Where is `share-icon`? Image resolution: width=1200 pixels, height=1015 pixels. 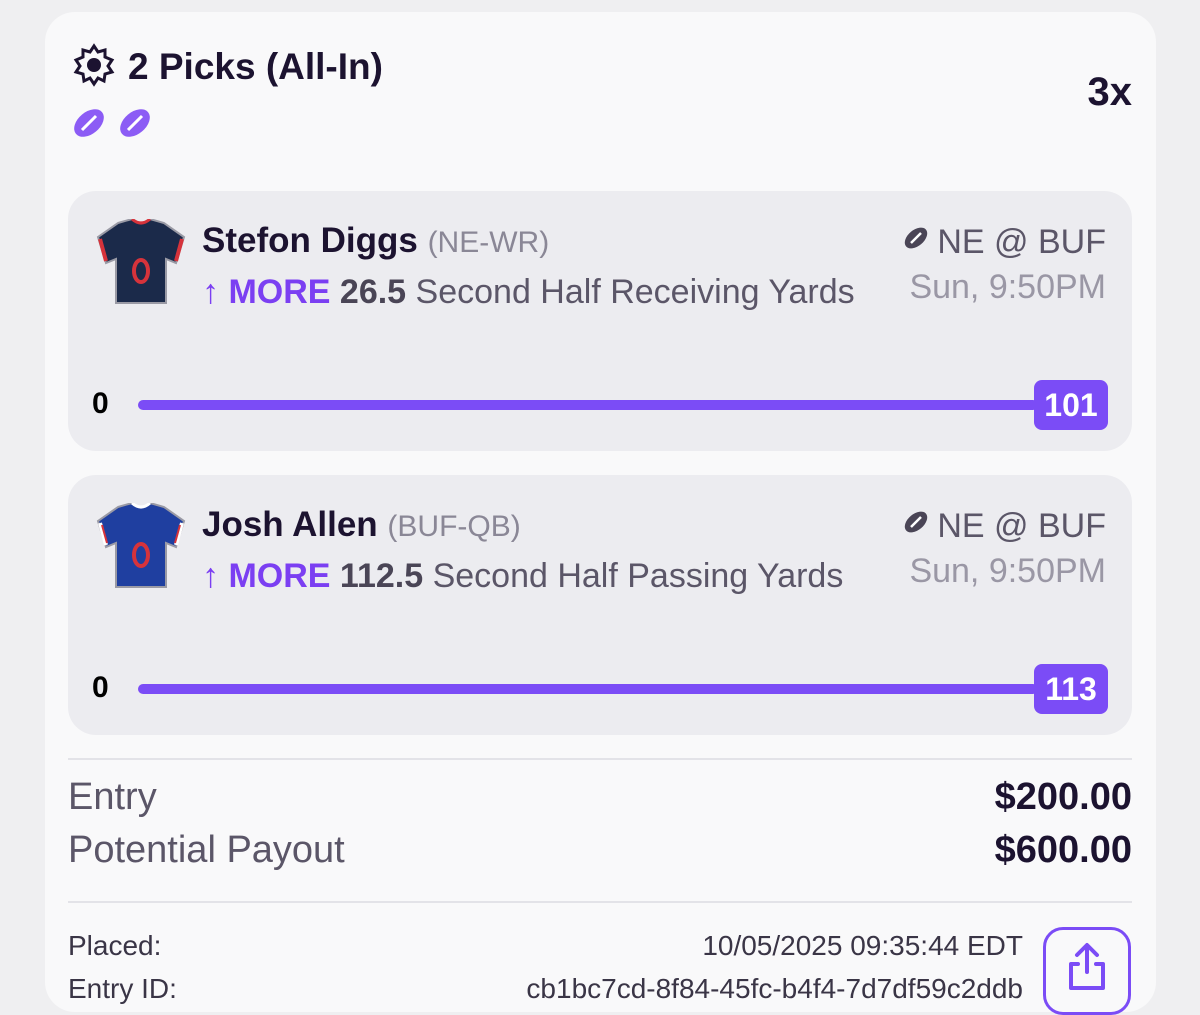 share-icon is located at coordinates (1087, 969).